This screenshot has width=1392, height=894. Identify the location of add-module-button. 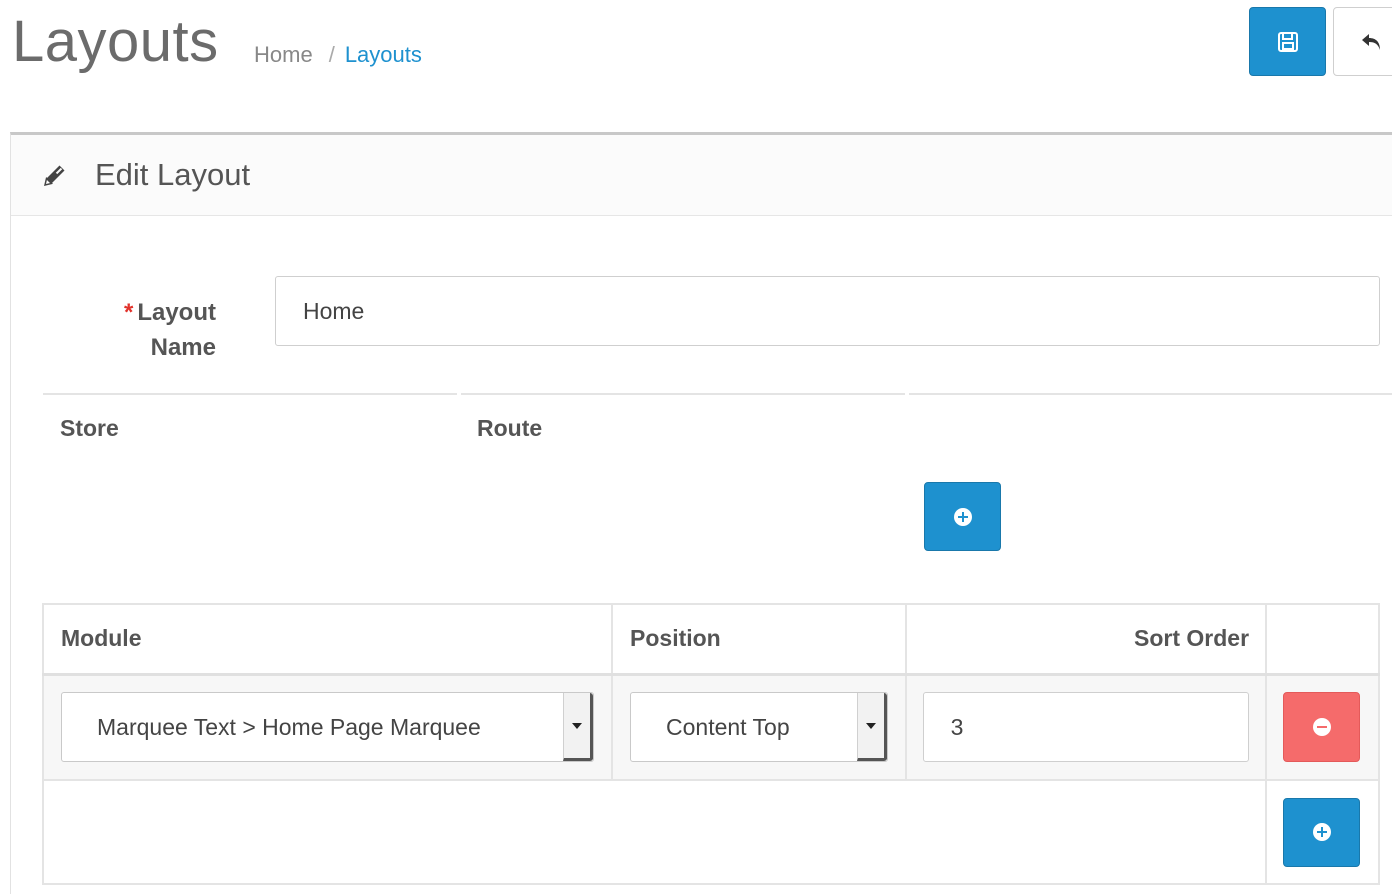
(1322, 832).